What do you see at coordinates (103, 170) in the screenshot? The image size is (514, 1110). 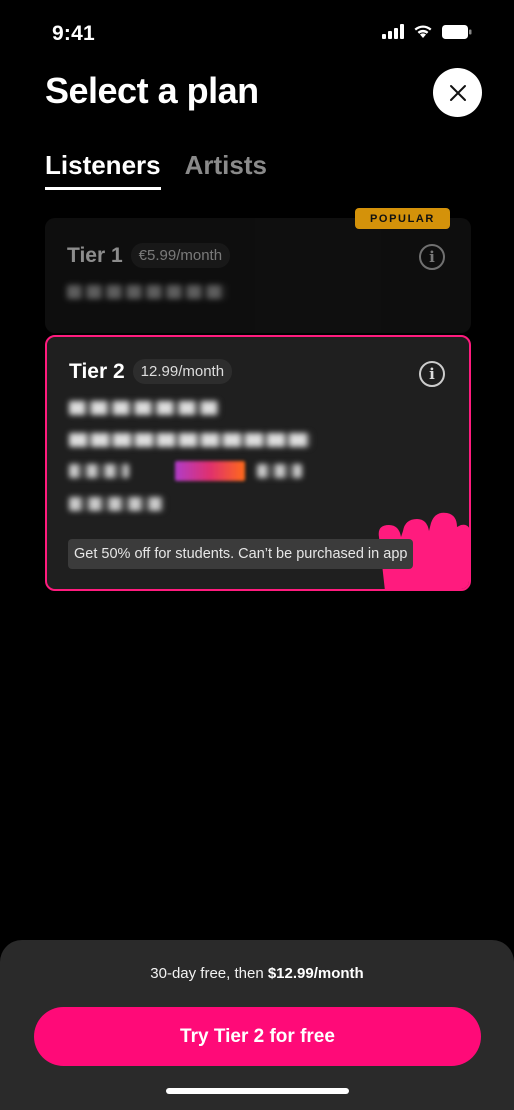 I see `tab-listeners: Listeners` at bounding box center [103, 170].